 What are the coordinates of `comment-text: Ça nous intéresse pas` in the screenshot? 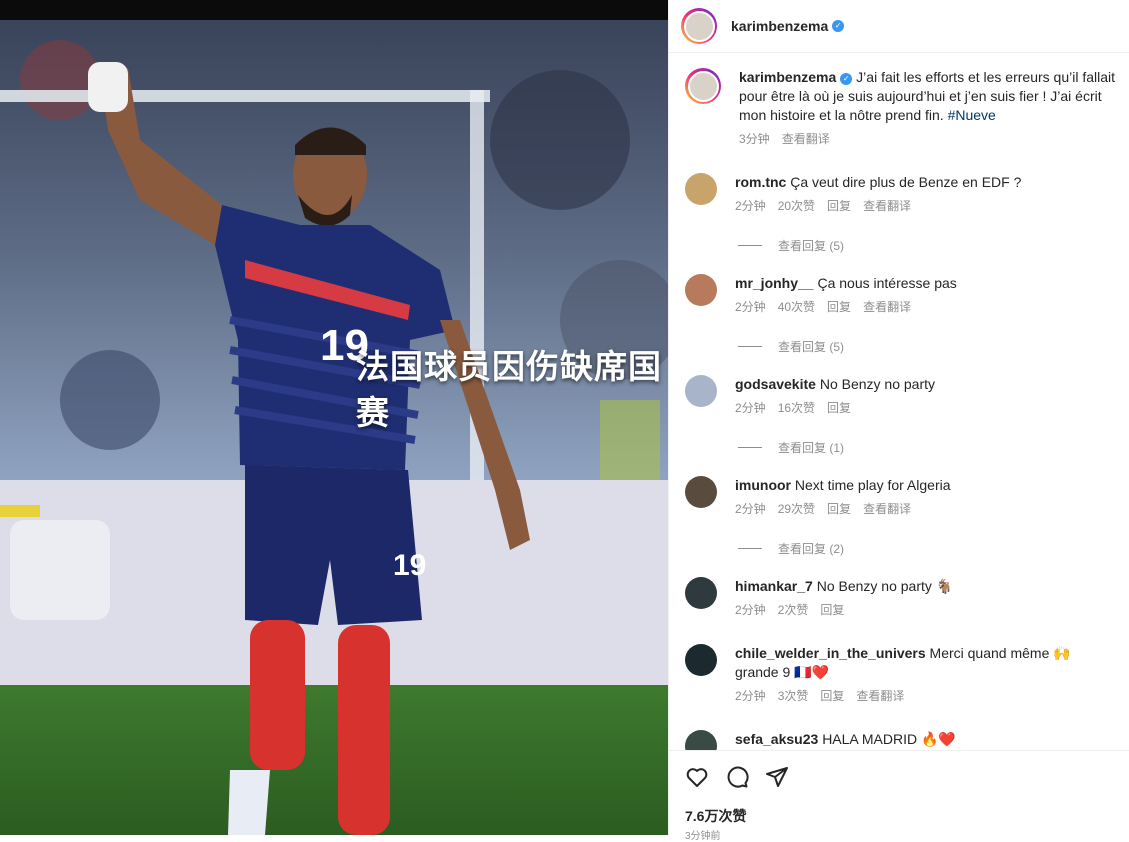 It's located at (887, 283).